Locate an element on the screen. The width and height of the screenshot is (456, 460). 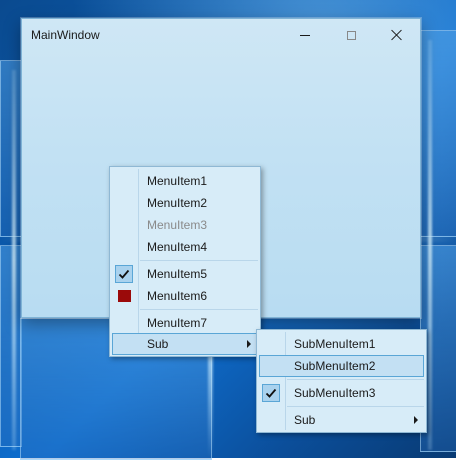
maximize-icon is located at coordinates (351, 35).